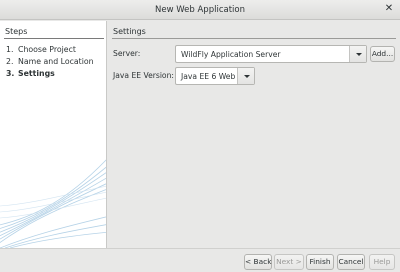  Describe the element at coordinates (10, 61) in the screenshot. I see `step-number: 2.` at that location.